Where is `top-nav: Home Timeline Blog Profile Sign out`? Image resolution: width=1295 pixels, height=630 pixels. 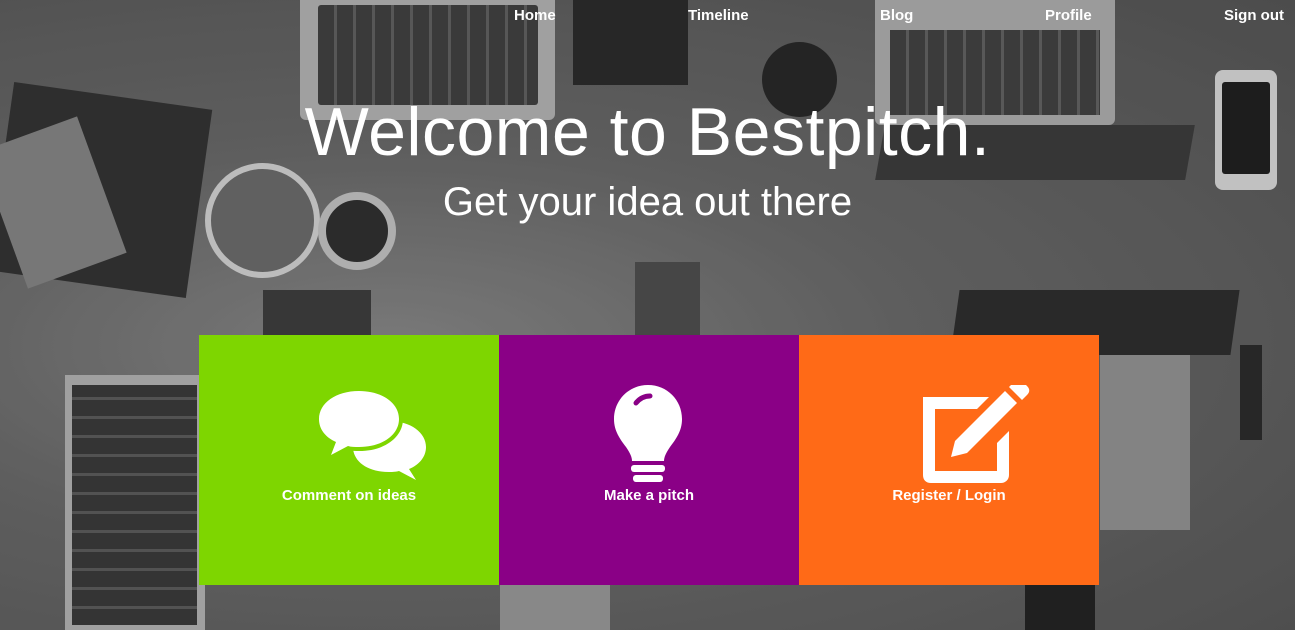 top-nav: Home Timeline Blog Profile Sign out is located at coordinates (647, 15).